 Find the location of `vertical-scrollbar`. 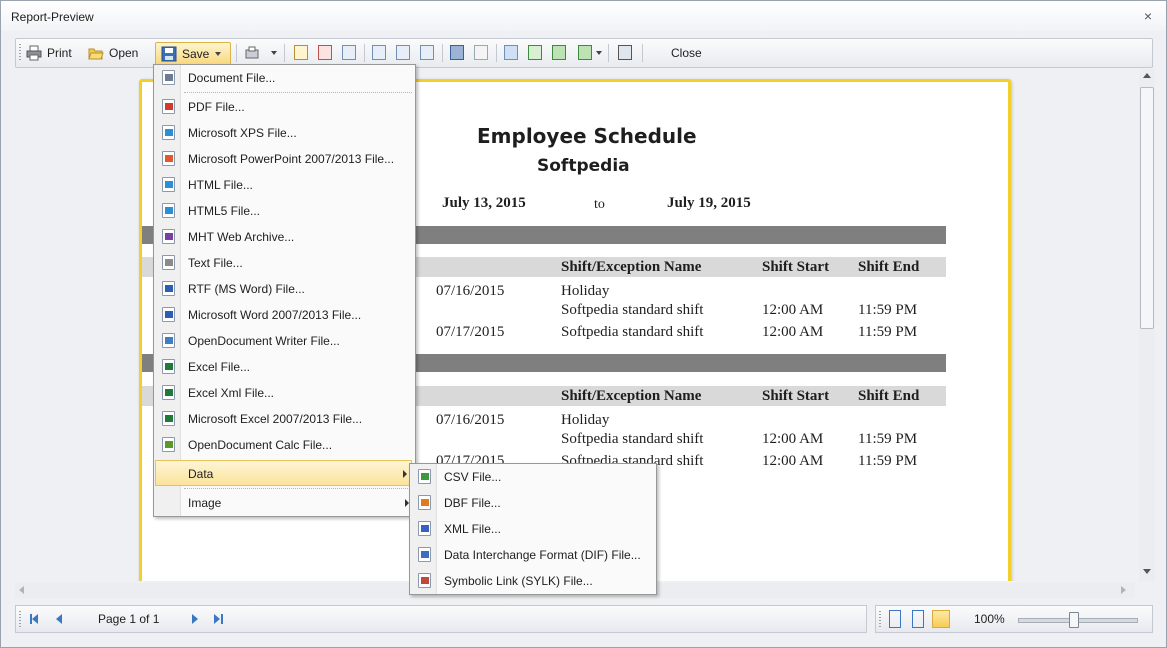

vertical-scrollbar is located at coordinates (1147, 325).